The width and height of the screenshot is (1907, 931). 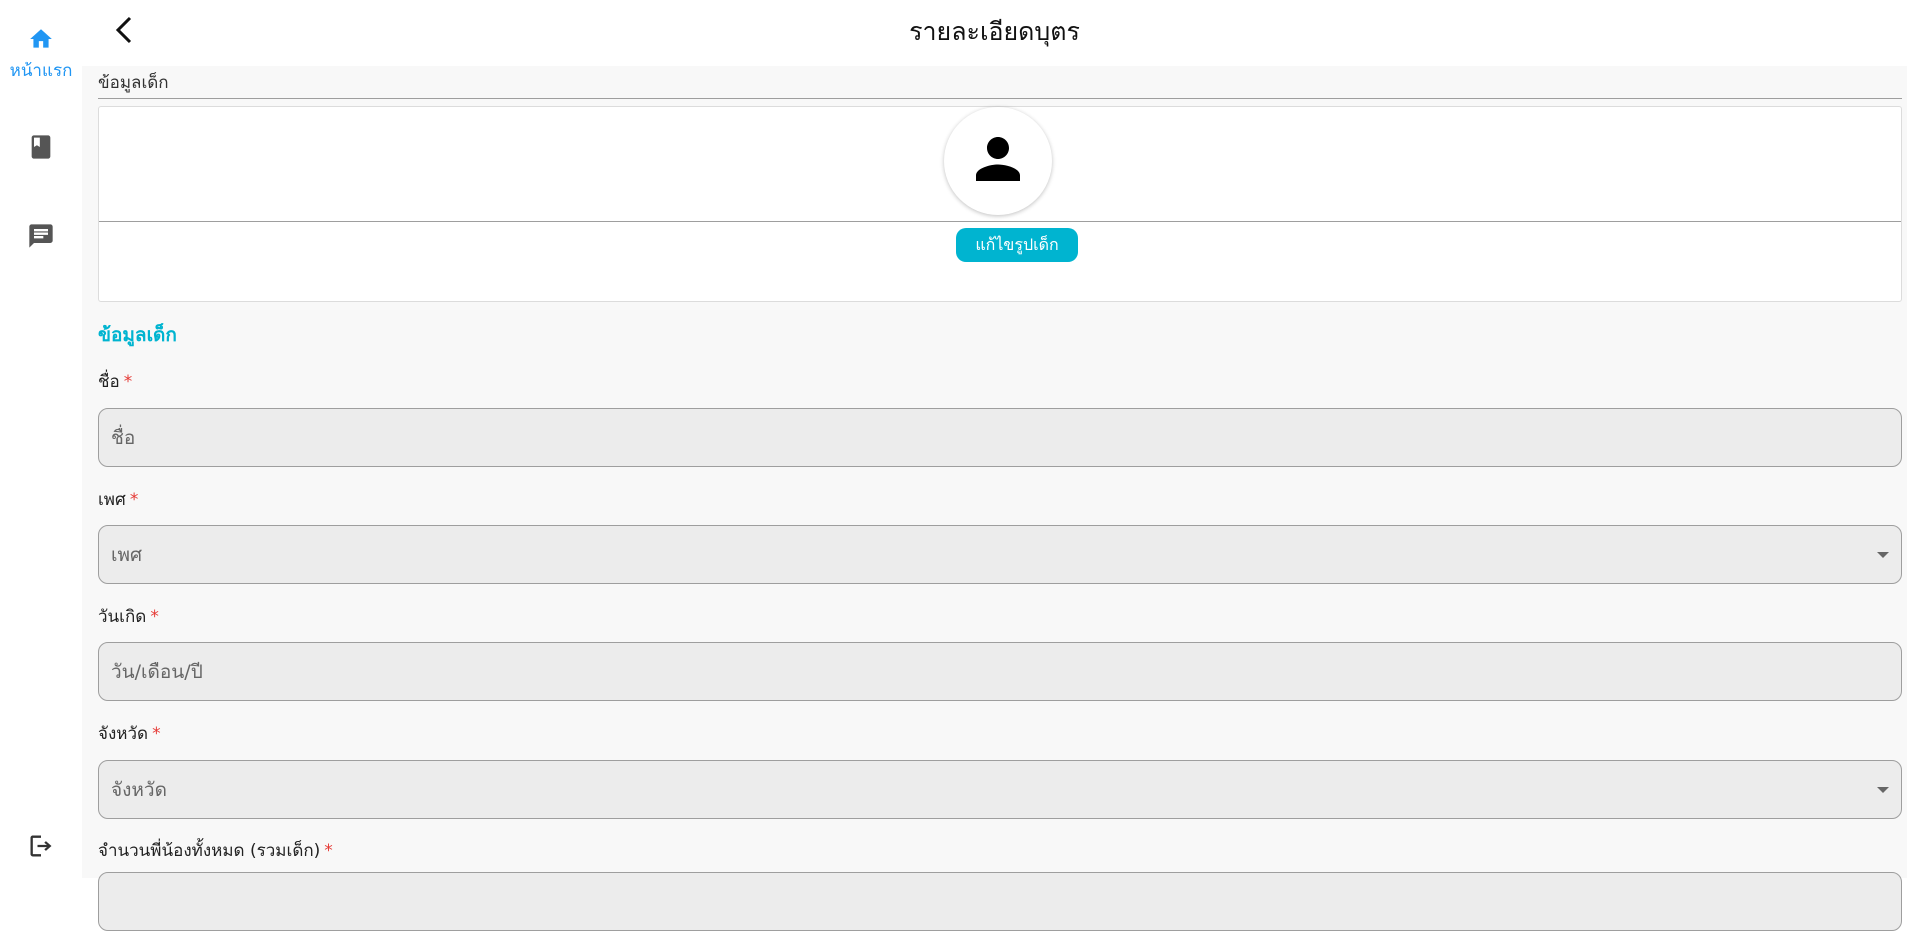 I want to click on top-bar: รายละเอียดบุตร, so click(x=994, y=33).